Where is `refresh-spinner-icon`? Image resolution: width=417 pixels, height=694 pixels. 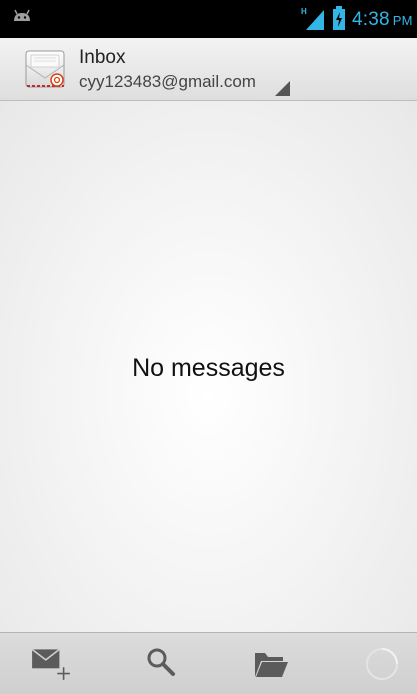 refresh-spinner-icon is located at coordinates (382, 664).